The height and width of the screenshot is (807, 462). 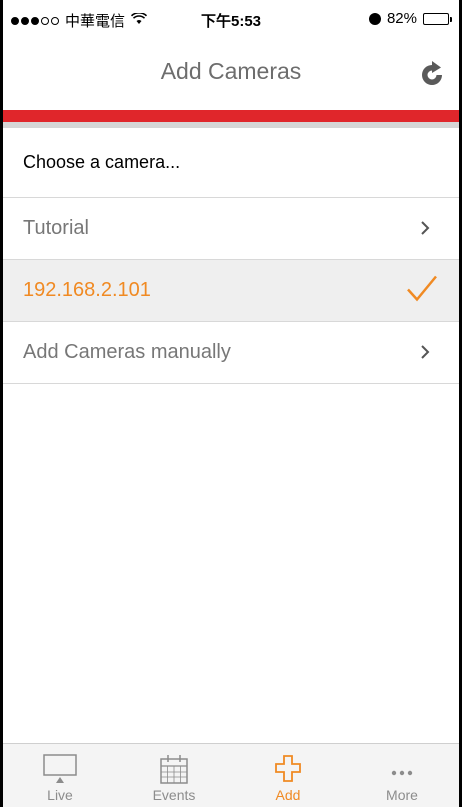 What do you see at coordinates (87, 290) in the screenshot?
I see `list-item-label: 192.168.2.101` at bounding box center [87, 290].